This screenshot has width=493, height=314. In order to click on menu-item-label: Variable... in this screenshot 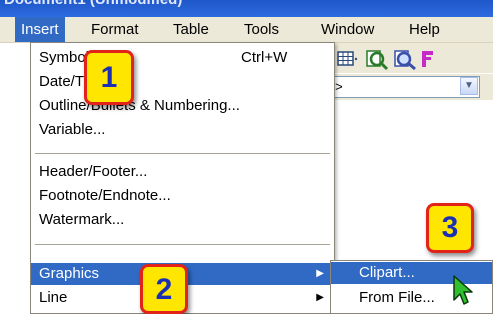, I will do `click(72, 129)`.